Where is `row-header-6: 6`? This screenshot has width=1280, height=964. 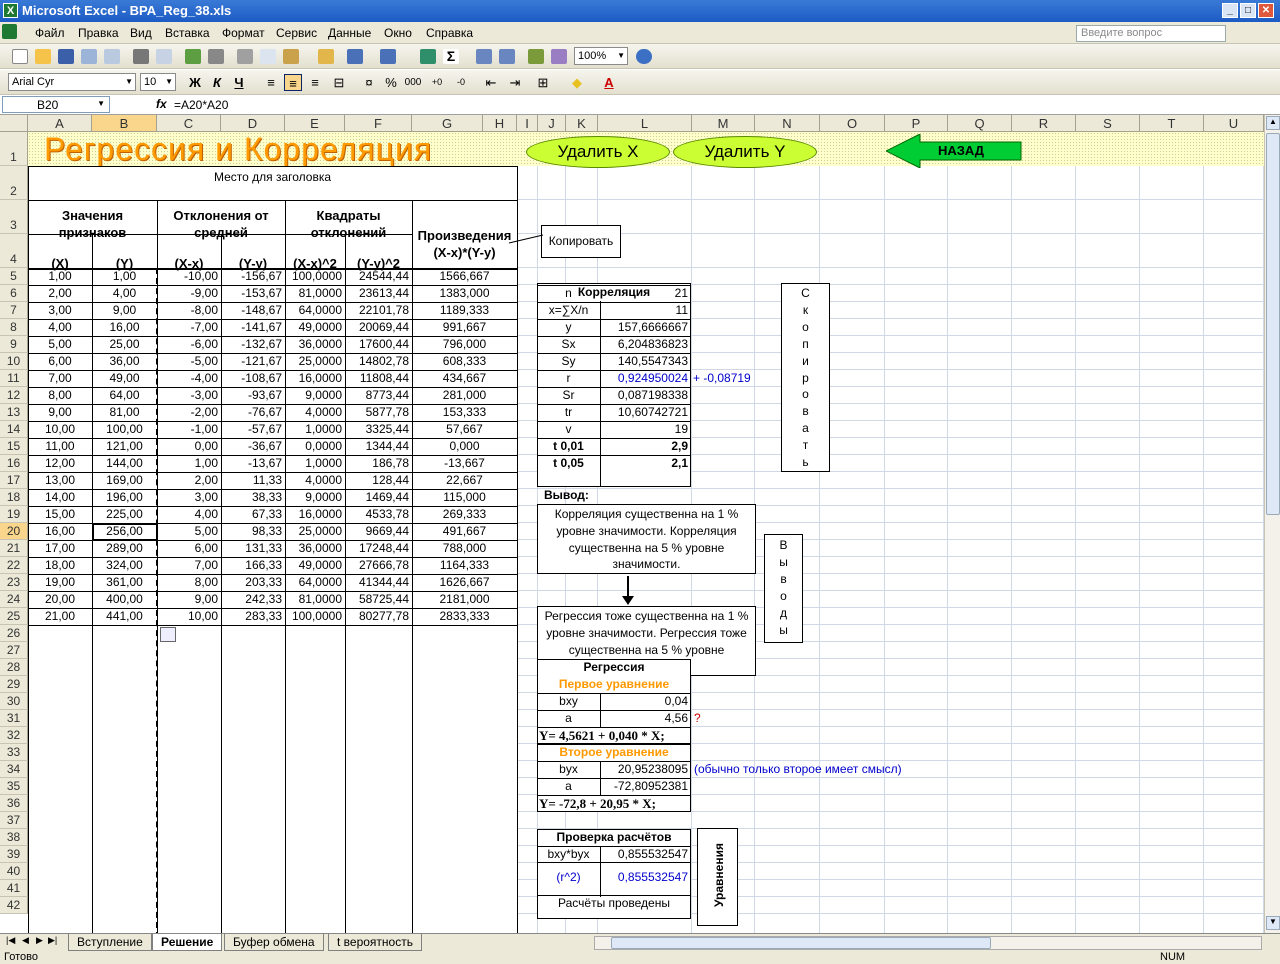 row-header-6: 6 is located at coordinates (14, 293).